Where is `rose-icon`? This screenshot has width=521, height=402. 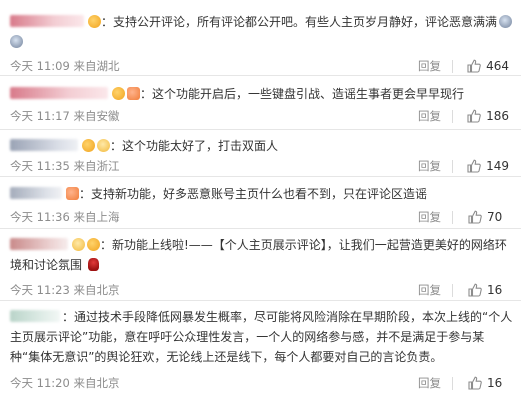 rose-icon is located at coordinates (93, 264).